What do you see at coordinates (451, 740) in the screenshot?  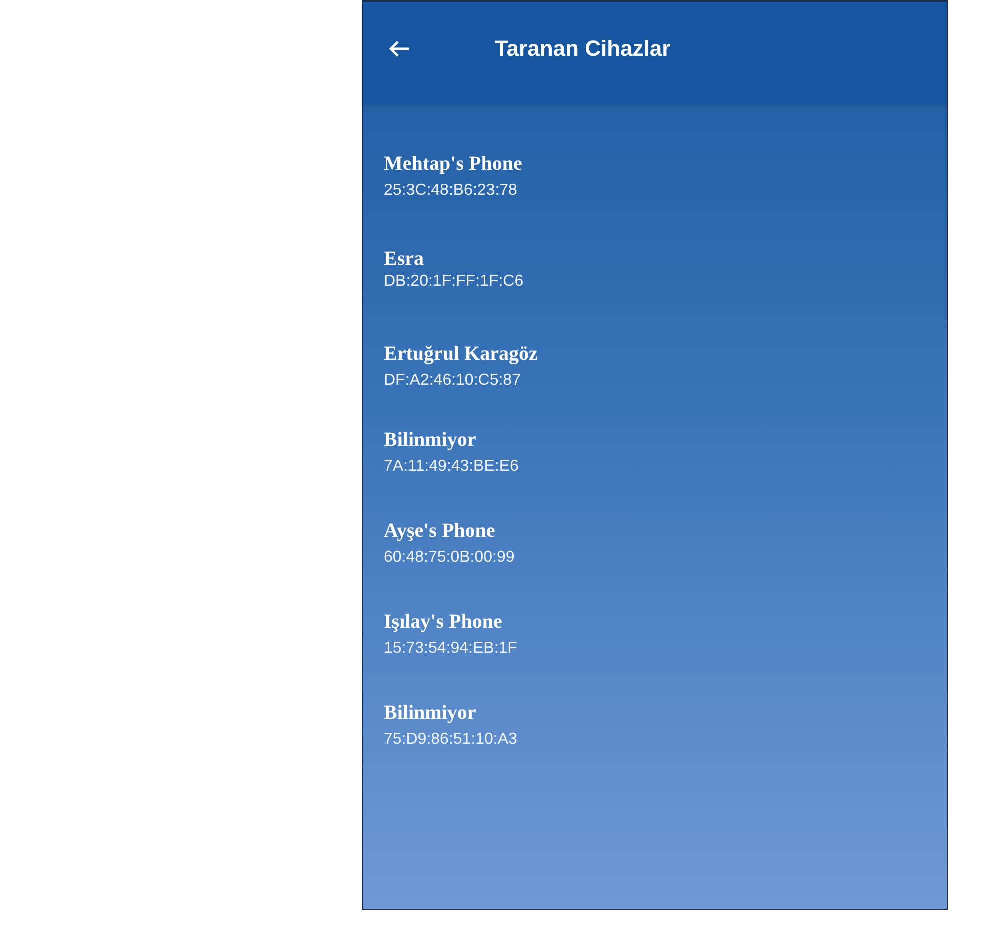 I see `device-address: 75:D9:86:51:10:A3` at bounding box center [451, 740].